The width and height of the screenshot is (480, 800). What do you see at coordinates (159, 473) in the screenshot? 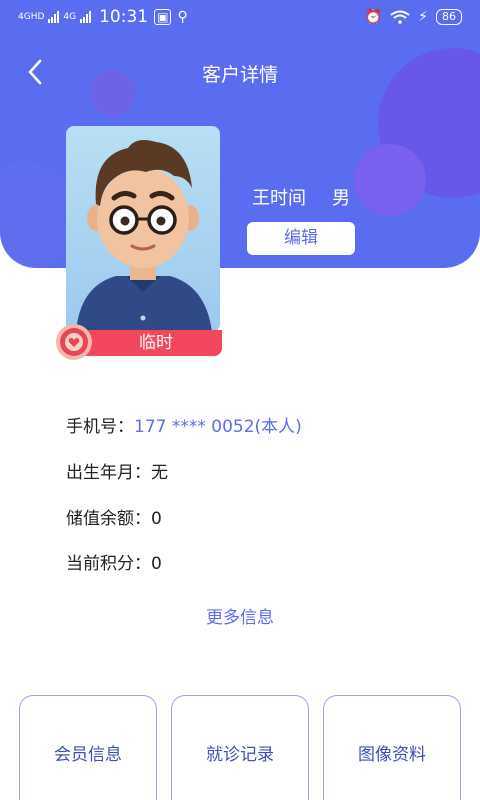
I see `birth-value: 无` at bounding box center [159, 473].